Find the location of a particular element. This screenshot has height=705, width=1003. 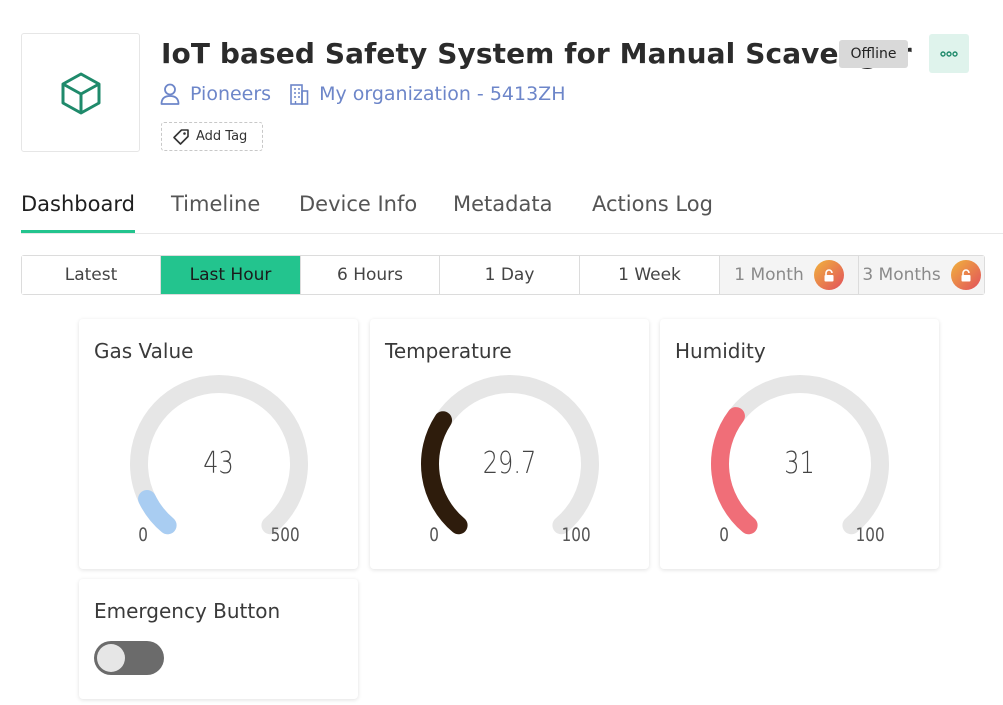

period-label: 6 Hours is located at coordinates (370, 275).